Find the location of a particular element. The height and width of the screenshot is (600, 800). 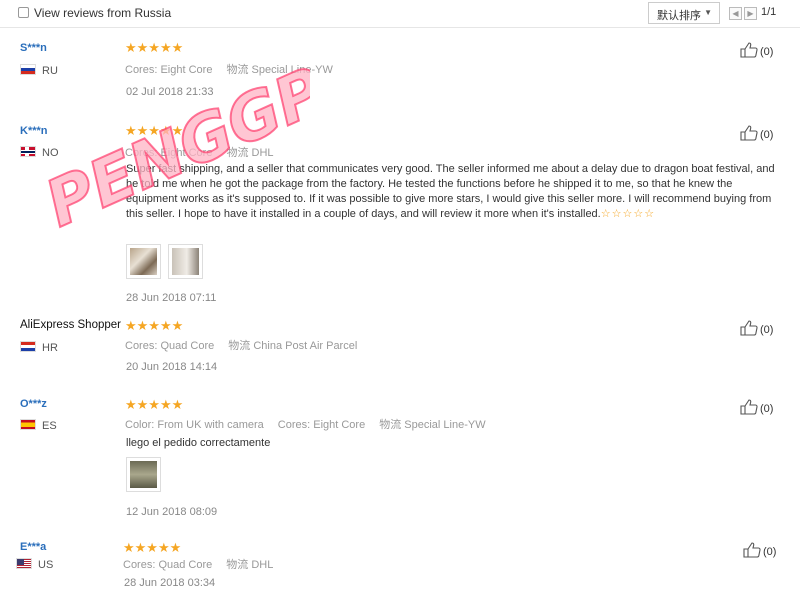

reviewer-name: O***z is located at coordinates (33, 404).